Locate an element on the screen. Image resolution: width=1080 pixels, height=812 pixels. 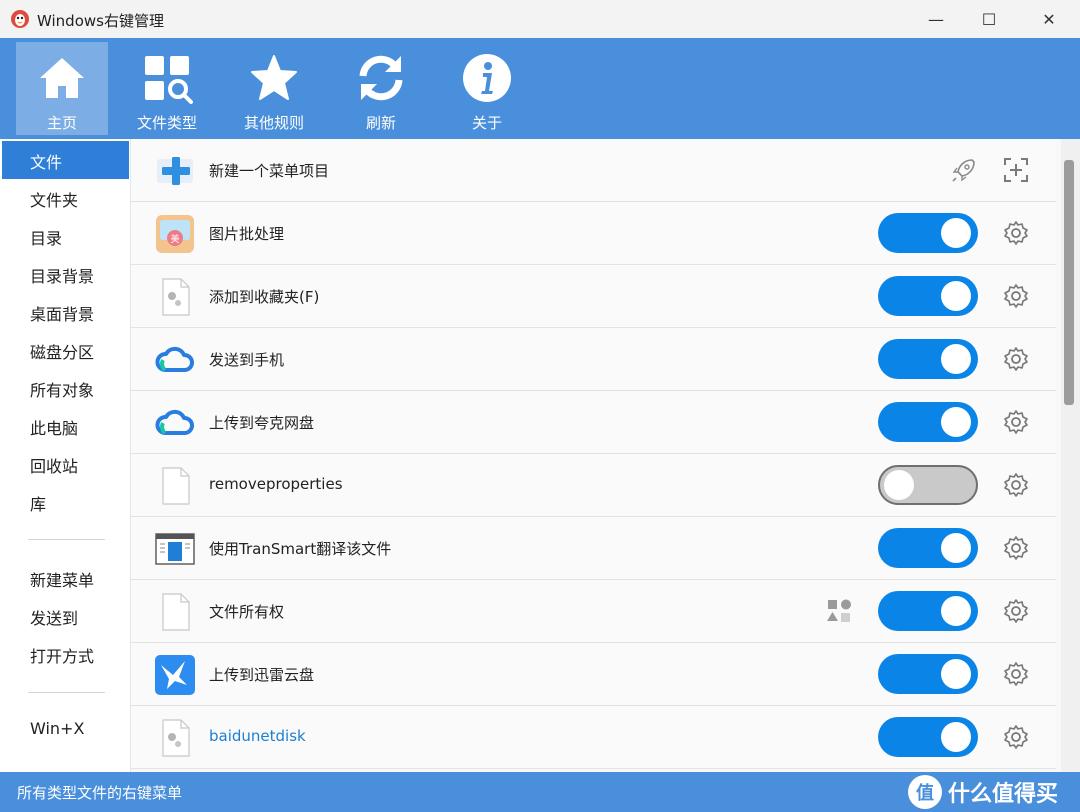
sidebar-item-directory-background: 目录背景 is located at coordinates (65, 274).